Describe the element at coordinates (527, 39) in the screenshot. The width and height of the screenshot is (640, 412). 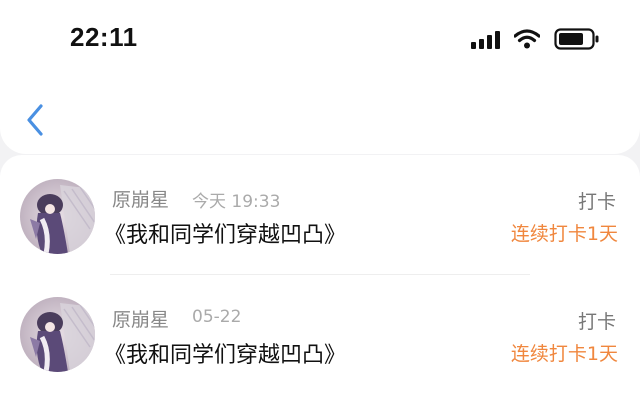
I see `wifi-icon` at that location.